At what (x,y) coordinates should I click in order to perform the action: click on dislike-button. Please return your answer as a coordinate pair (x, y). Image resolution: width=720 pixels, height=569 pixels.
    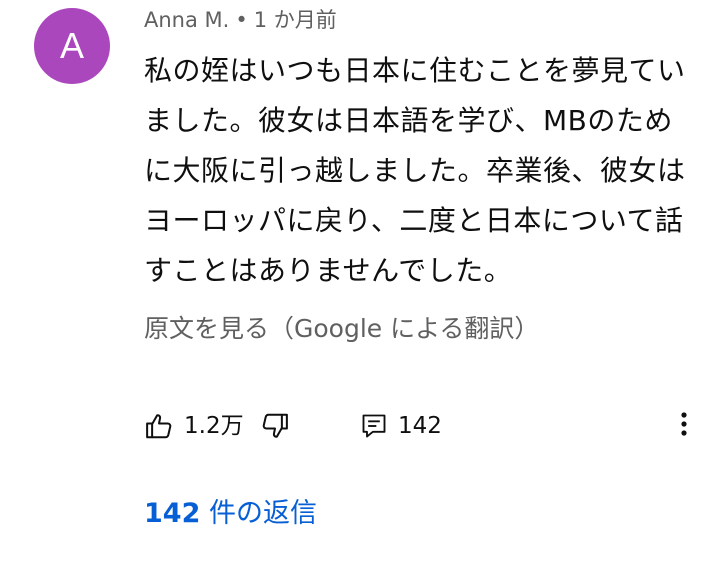
    Looking at the image, I should click on (275, 426).